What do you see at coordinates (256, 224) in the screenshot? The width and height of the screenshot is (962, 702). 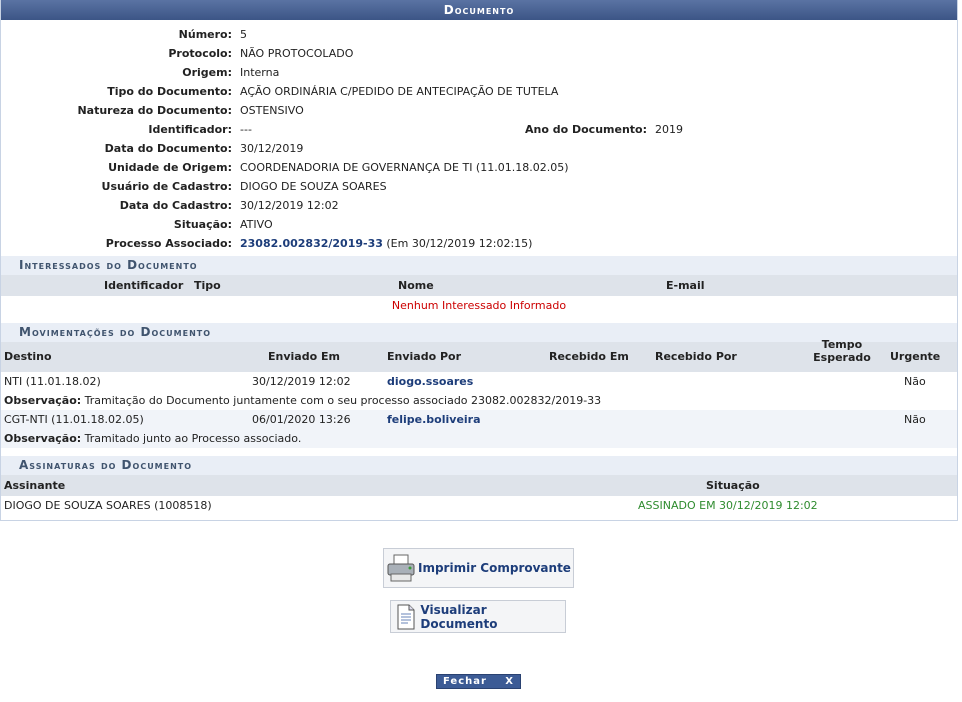 I see `situacao-value: ATIVO` at bounding box center [256, 224].